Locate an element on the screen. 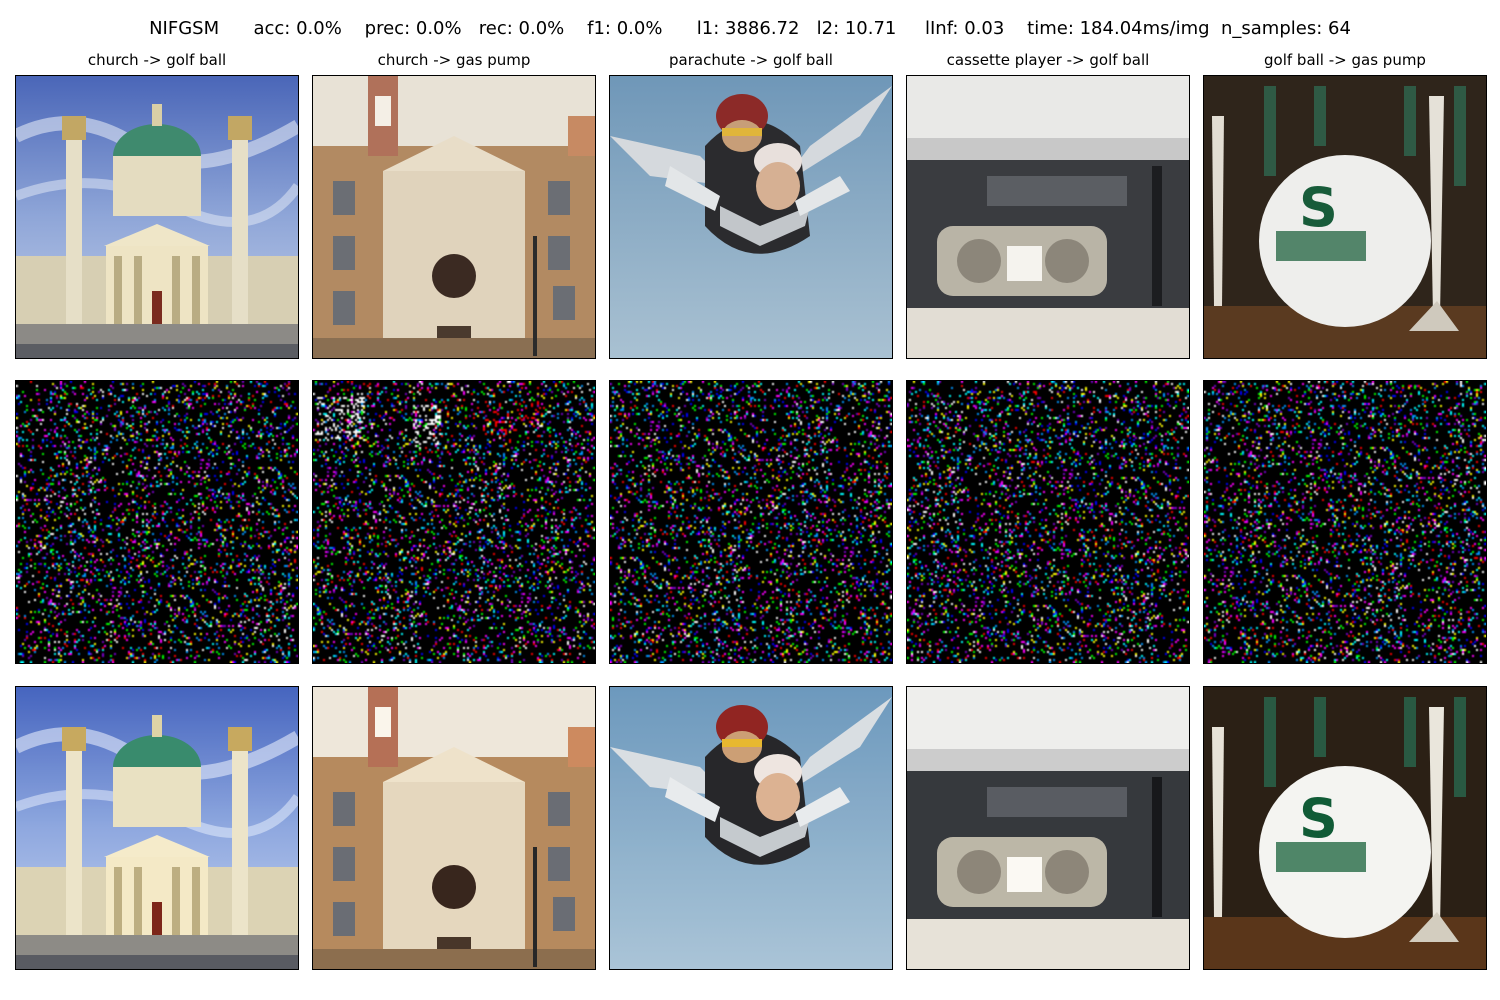 This screenshot has width=1500, height=1000. adversarial-golf-ball-picture: S is located at coordinates (1345, 828).